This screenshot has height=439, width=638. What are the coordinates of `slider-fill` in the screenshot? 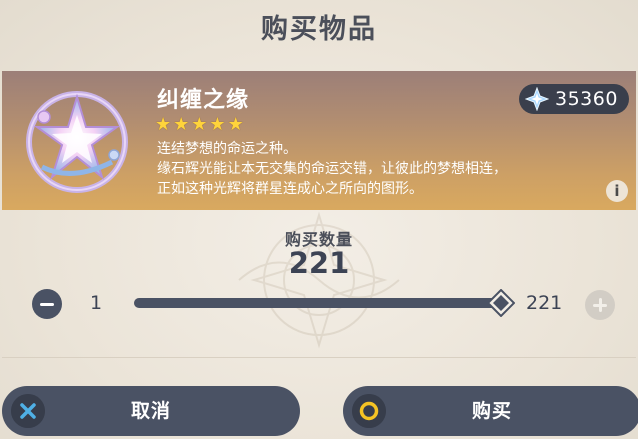 It's located at (317, 303).